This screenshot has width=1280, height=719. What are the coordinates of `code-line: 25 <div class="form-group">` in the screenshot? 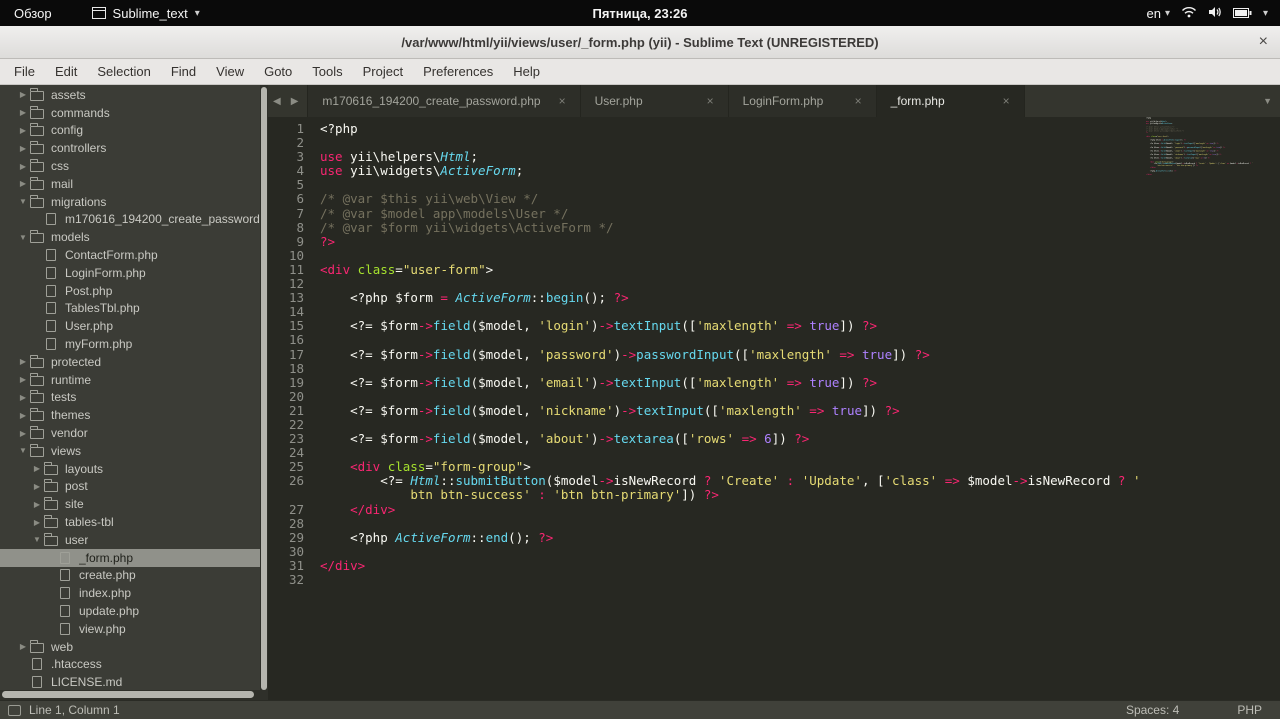 It's located at (774, 467).